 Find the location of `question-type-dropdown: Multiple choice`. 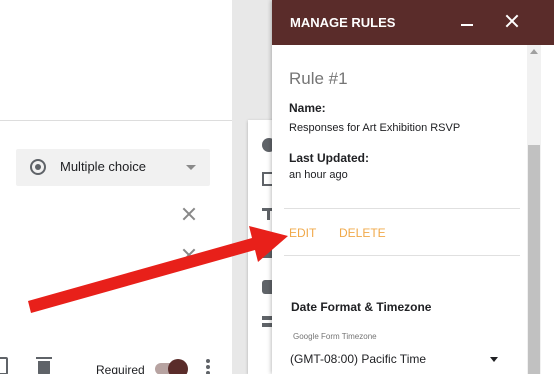

question-type-dropdown: Multiple choice is located at coordinates (113, 167).